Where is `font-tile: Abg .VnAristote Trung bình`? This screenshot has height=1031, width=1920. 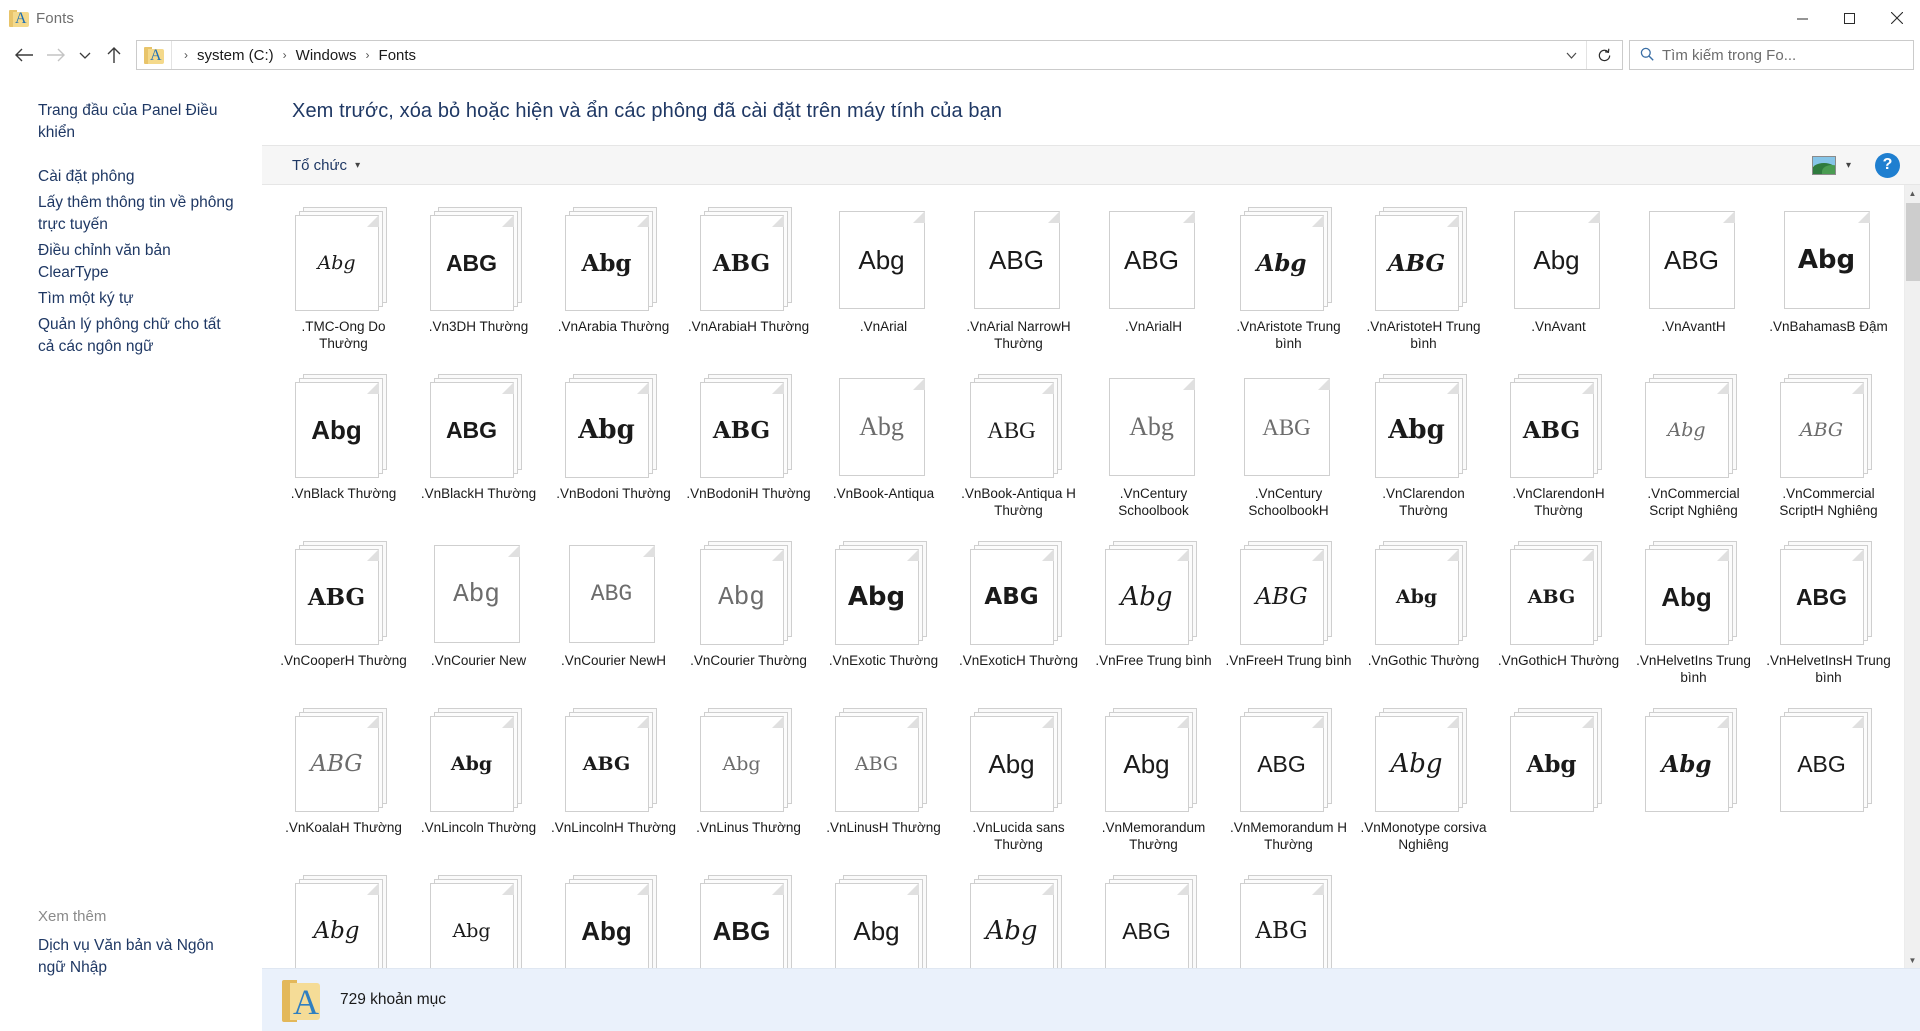
font-tile: Abg .VnAristote Trung bình is located at coordinates (1288, 286).